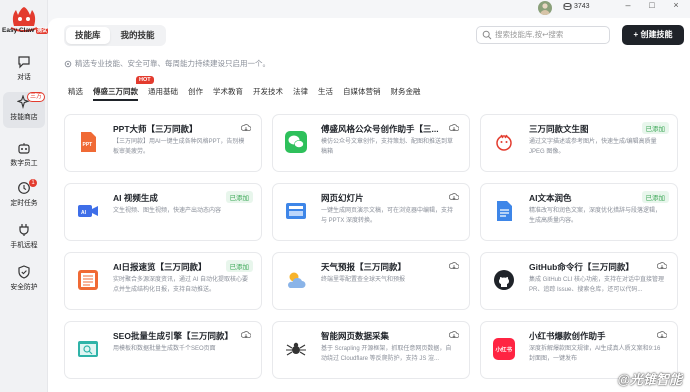 The height and width of the screenshot is (392, 690). What do you see at coordinates (296, 211) in the screenshot?
I see `slides-icon` at bounding box center [296, 211].